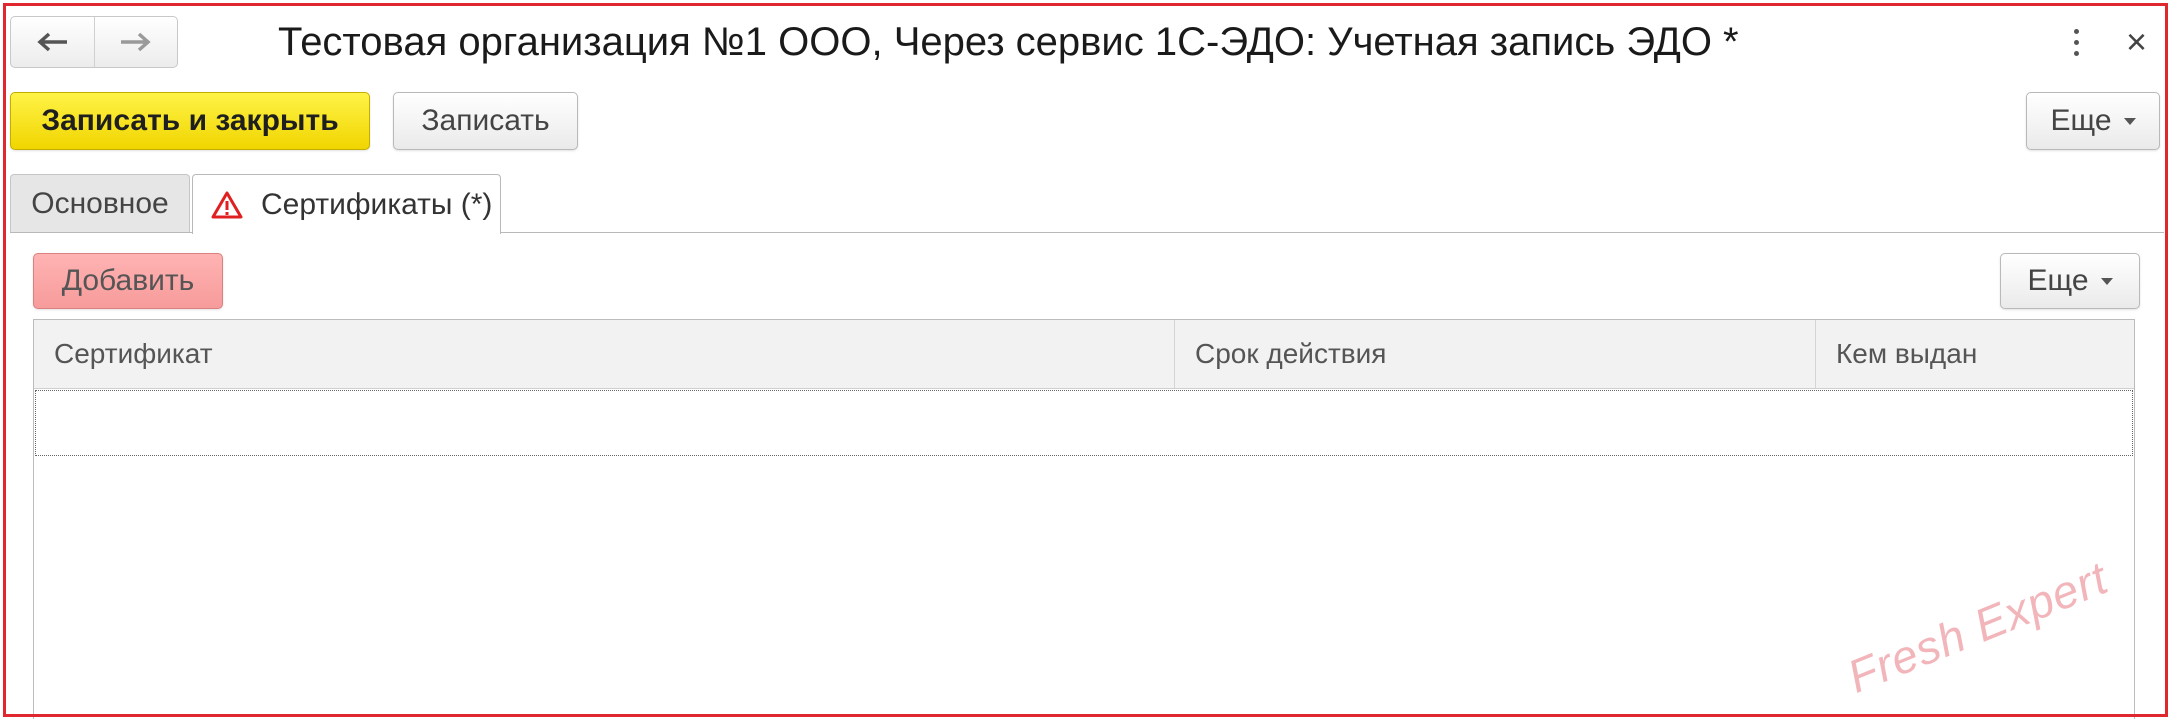 Image resolution: width=2172 pixels, height=724 pixels. I want to click on tab-certificates-label: Сертификаты (*), so click(377, 204).